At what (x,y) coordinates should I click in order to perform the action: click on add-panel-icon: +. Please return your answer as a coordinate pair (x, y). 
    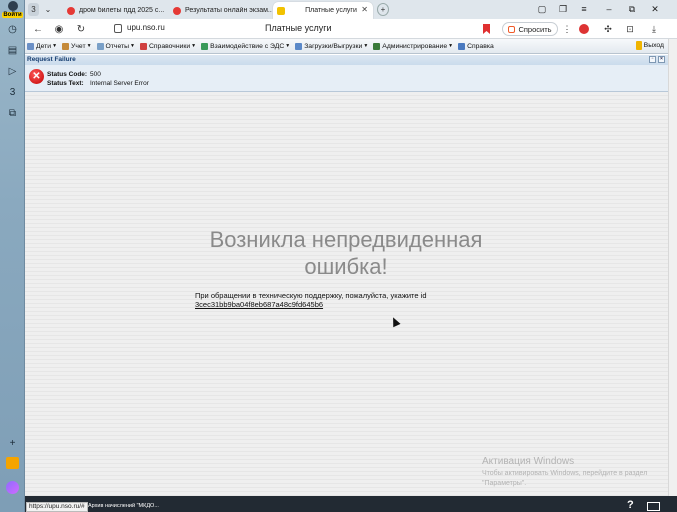
    Looking at the image, I should click on (12, 443).